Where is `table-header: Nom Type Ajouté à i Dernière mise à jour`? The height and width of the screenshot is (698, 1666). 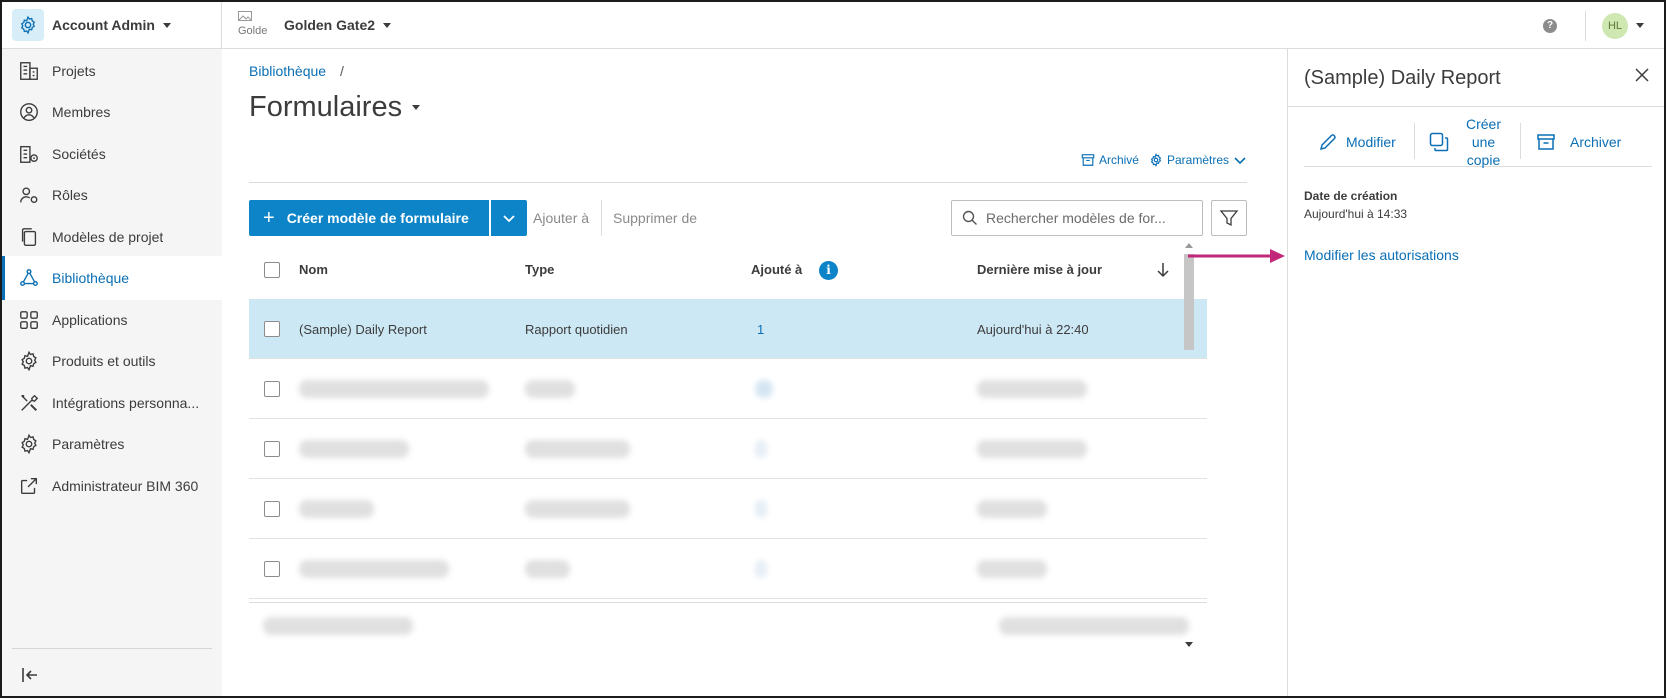 table-header: Nom Type Ajouté à i Dernière mise à jour is located at coordinates (728, 270).